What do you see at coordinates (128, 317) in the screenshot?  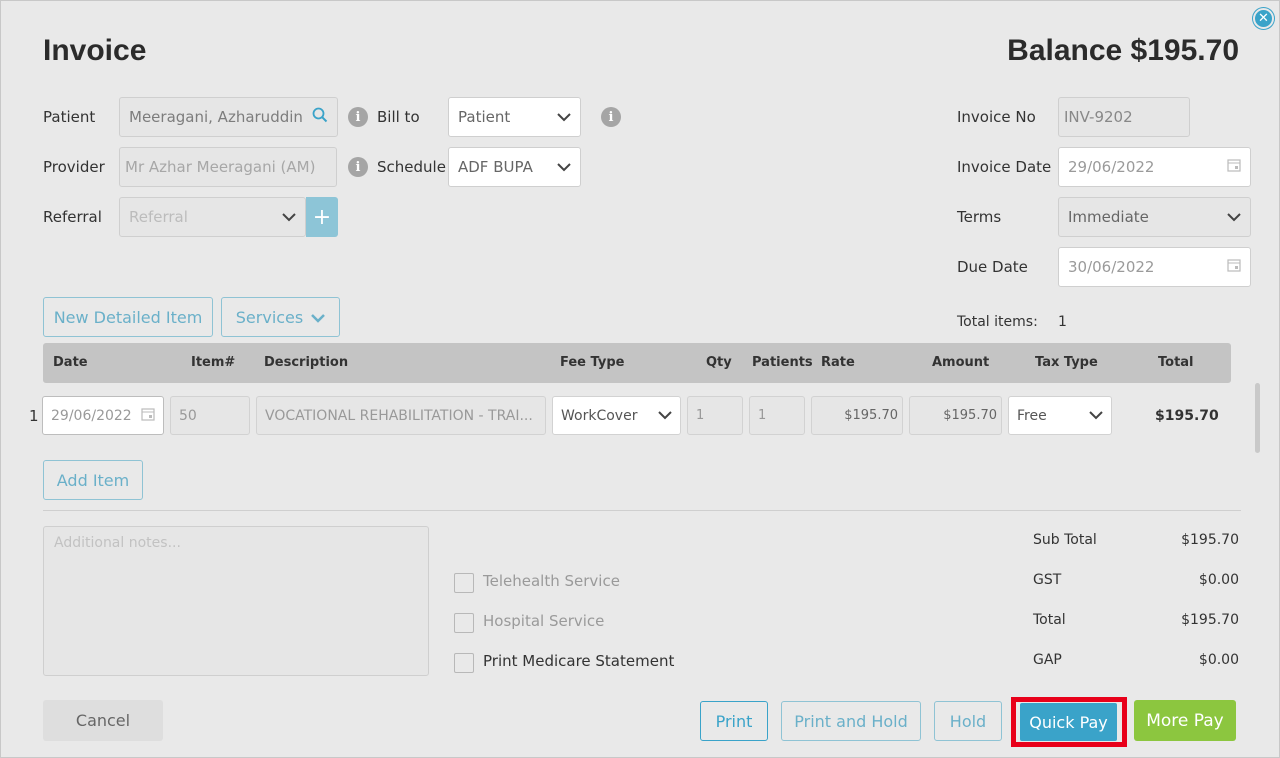 I see `new-detailed-item-button: New Detailed Item` at bounding box center [128, 317].